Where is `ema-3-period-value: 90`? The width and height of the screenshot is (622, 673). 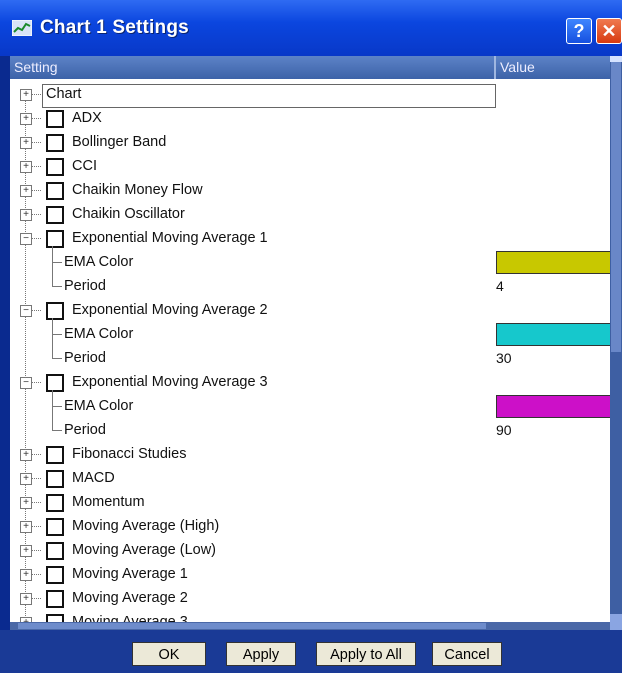
ema-3-period-value: 90 is located at coordinates (504, 430).